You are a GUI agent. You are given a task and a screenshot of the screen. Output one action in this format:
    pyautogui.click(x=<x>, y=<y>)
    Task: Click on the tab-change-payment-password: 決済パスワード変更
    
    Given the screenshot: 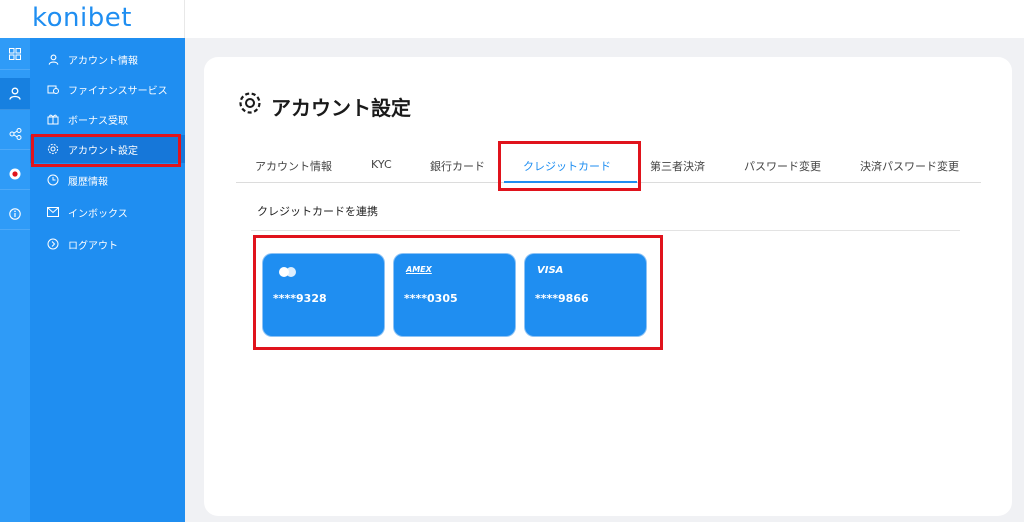 What is the action you would take?
    pyautogui.click(x=909, y=166)
    